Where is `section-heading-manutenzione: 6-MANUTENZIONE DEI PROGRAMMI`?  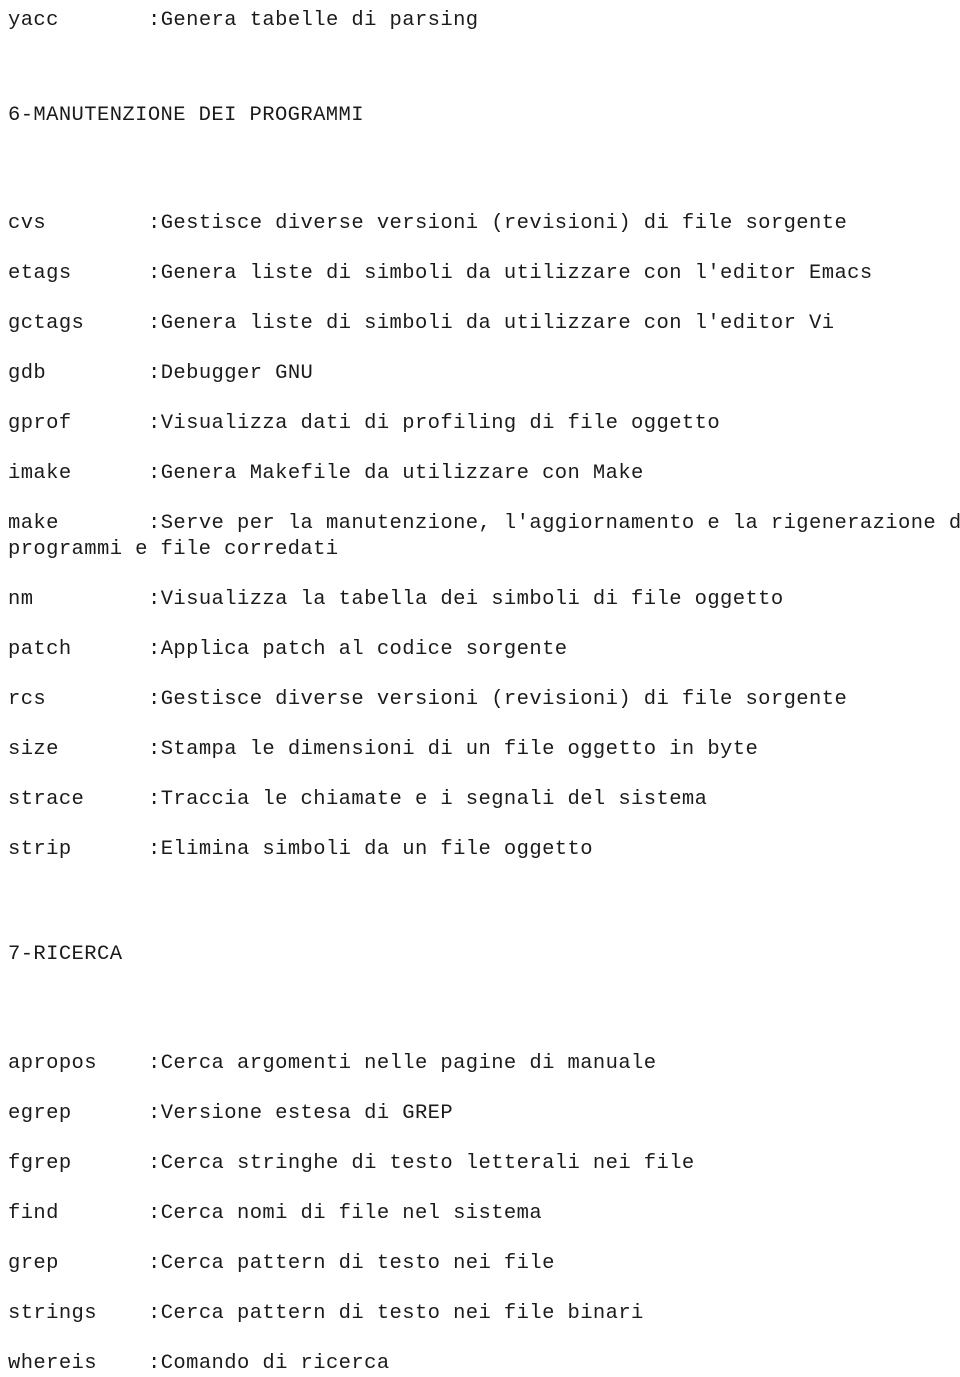
section-heading-manutenzione: 6-MANUTENZIONE DEI PROGRAMMI is located at coordinates (186, 115).